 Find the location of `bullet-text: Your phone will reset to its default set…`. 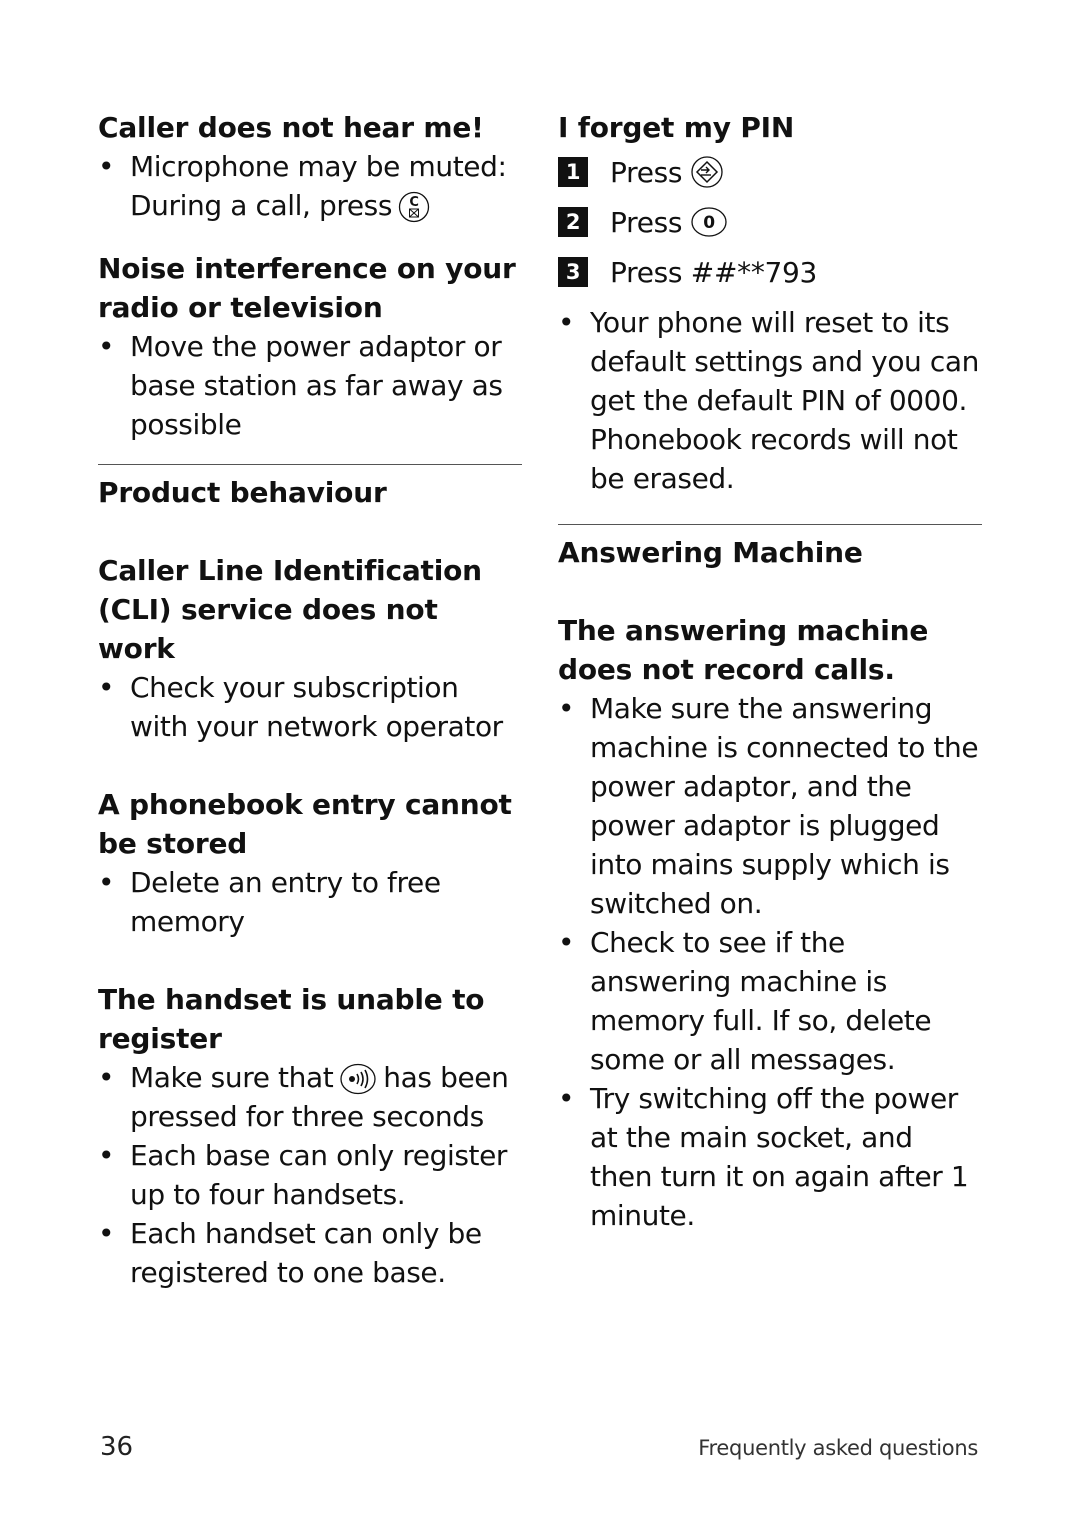

bullet-text: Your phone will reset to its default set… is located at coordinates (785, 400).